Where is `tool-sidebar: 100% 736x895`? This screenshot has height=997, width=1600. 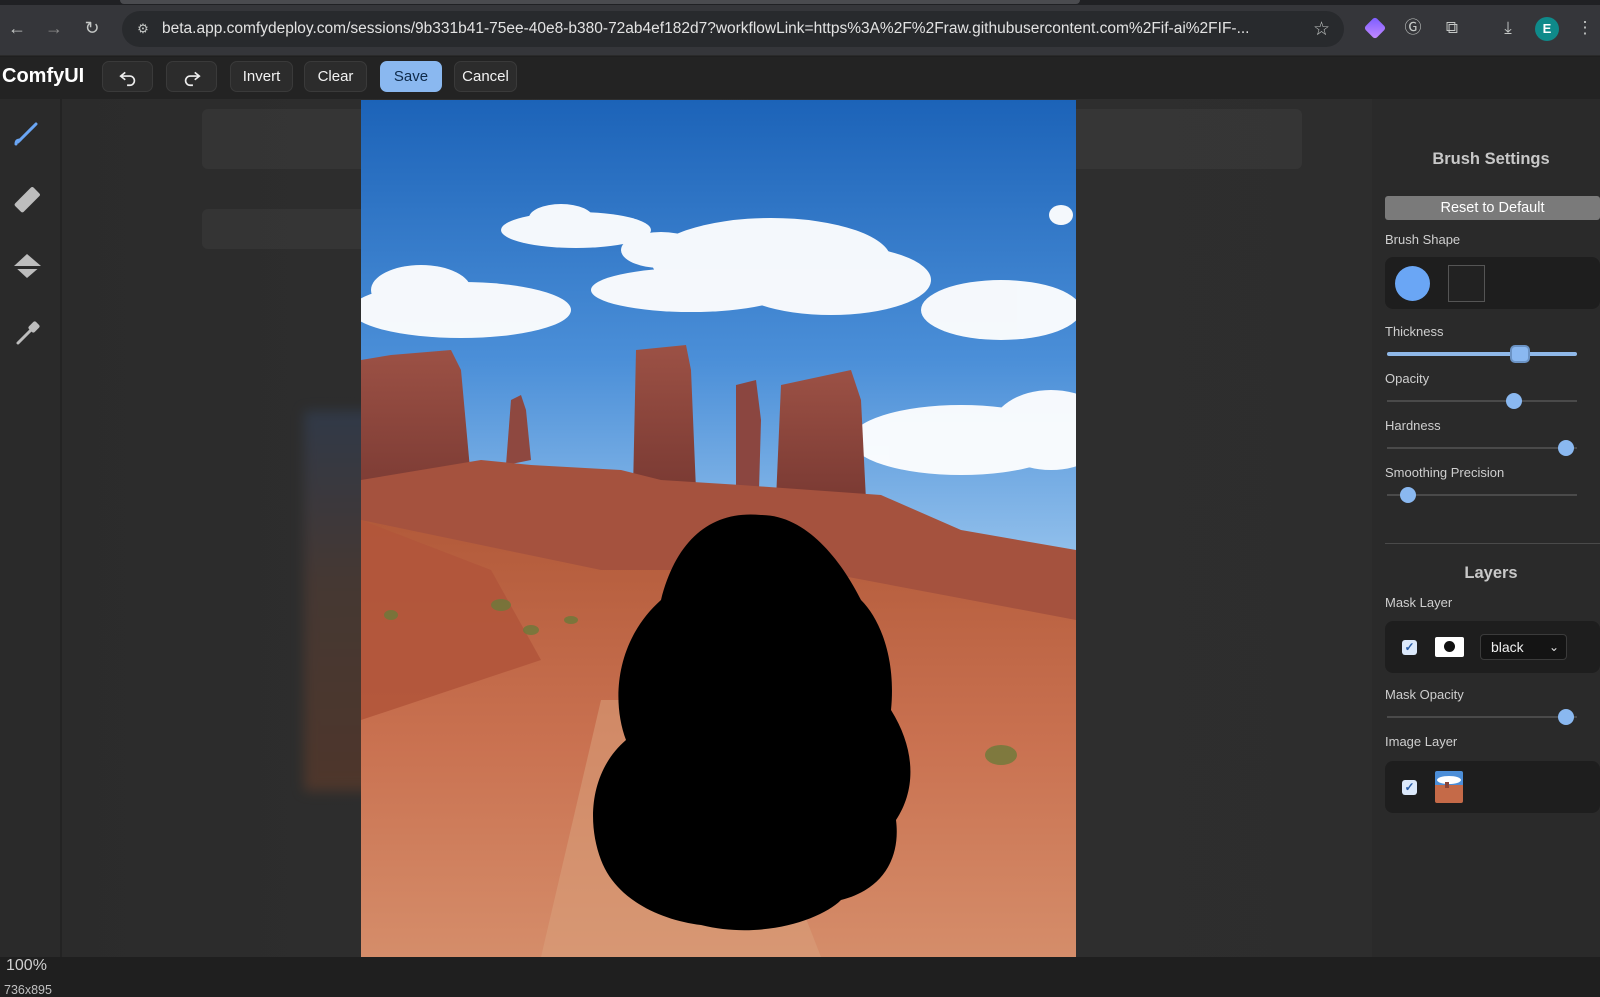
tool-sidebar: 100% 736x895 is located at coordinates (30, 548).